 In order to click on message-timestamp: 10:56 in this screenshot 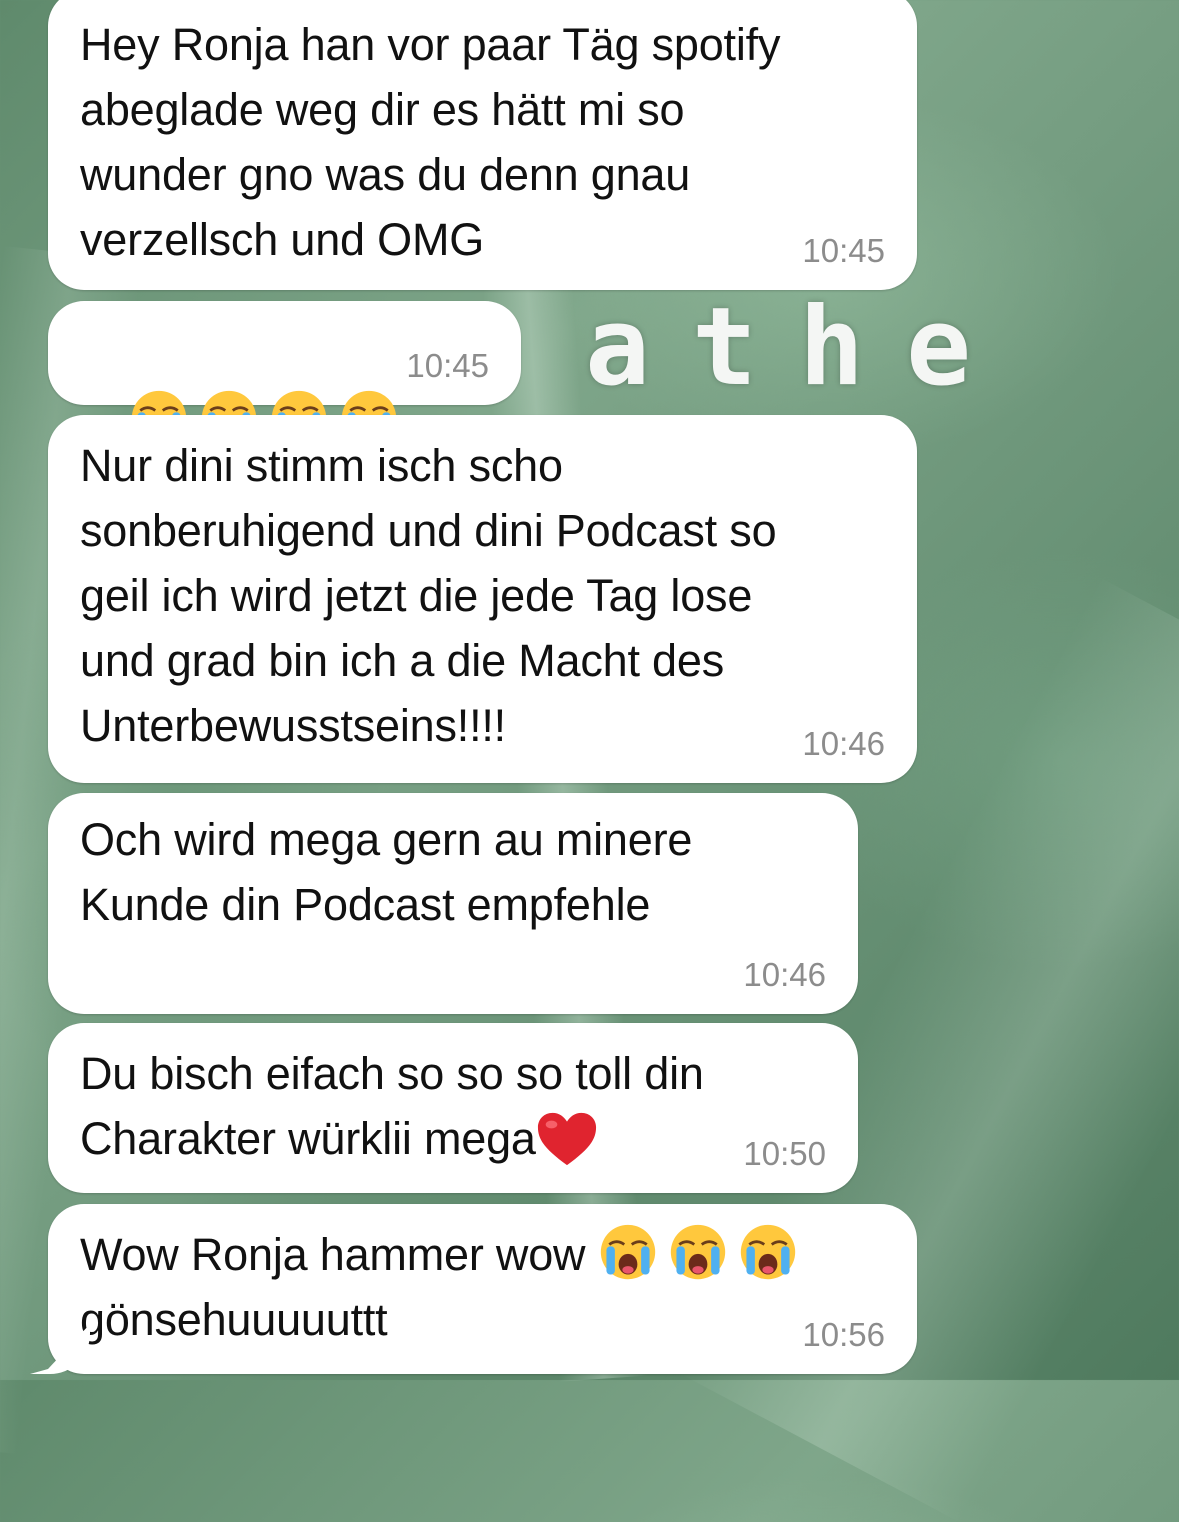, I will do `click(843, 1334)`.